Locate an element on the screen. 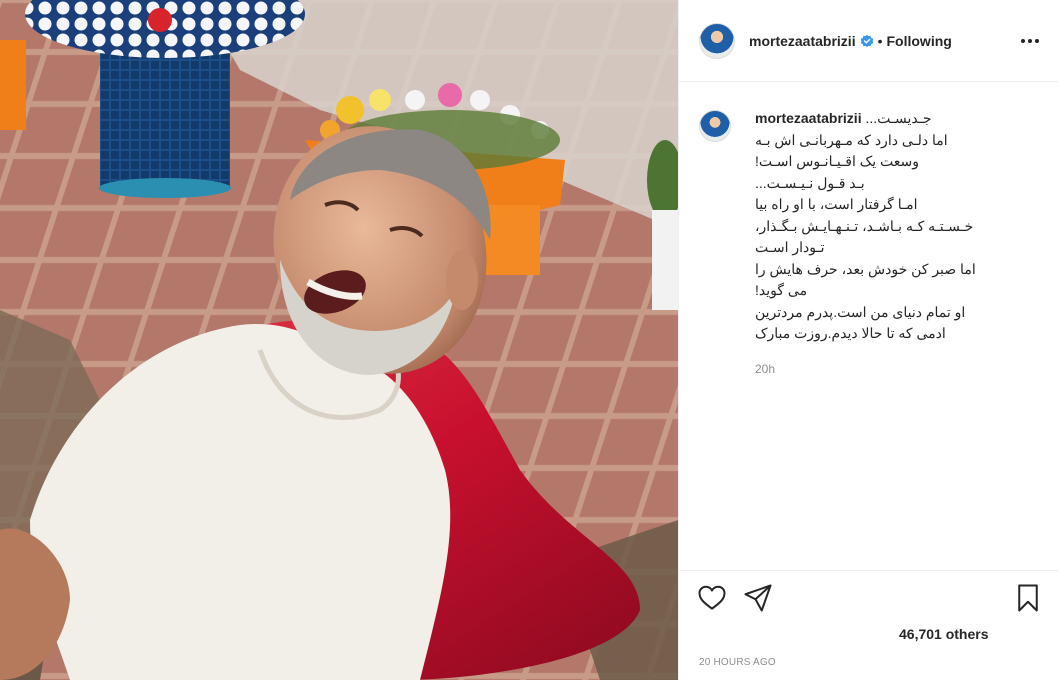 The width and height of the screenshot is (1058, 681). post-header: mortezaatabrizii • Following is located at coordinates (868, 41).